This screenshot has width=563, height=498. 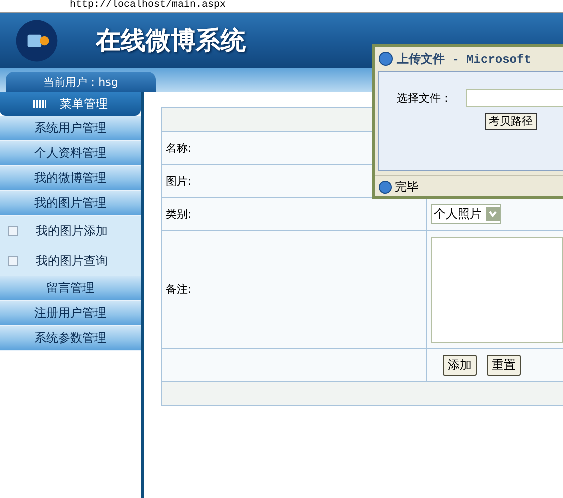 I want to click on menu-item: 个人资料管理, so click(x=70, y=153).